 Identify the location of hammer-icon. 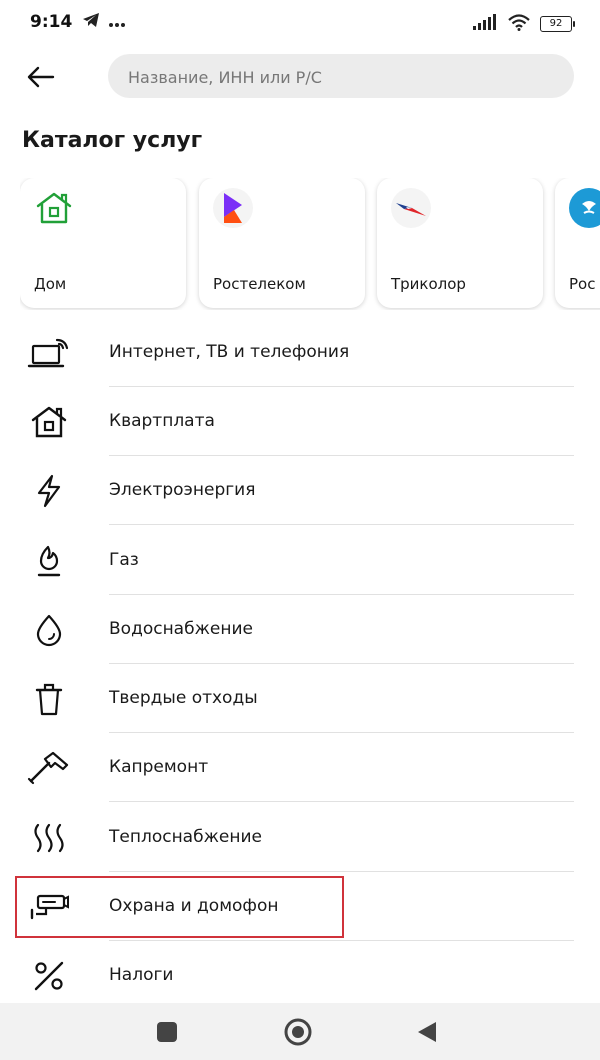
(49, 768).